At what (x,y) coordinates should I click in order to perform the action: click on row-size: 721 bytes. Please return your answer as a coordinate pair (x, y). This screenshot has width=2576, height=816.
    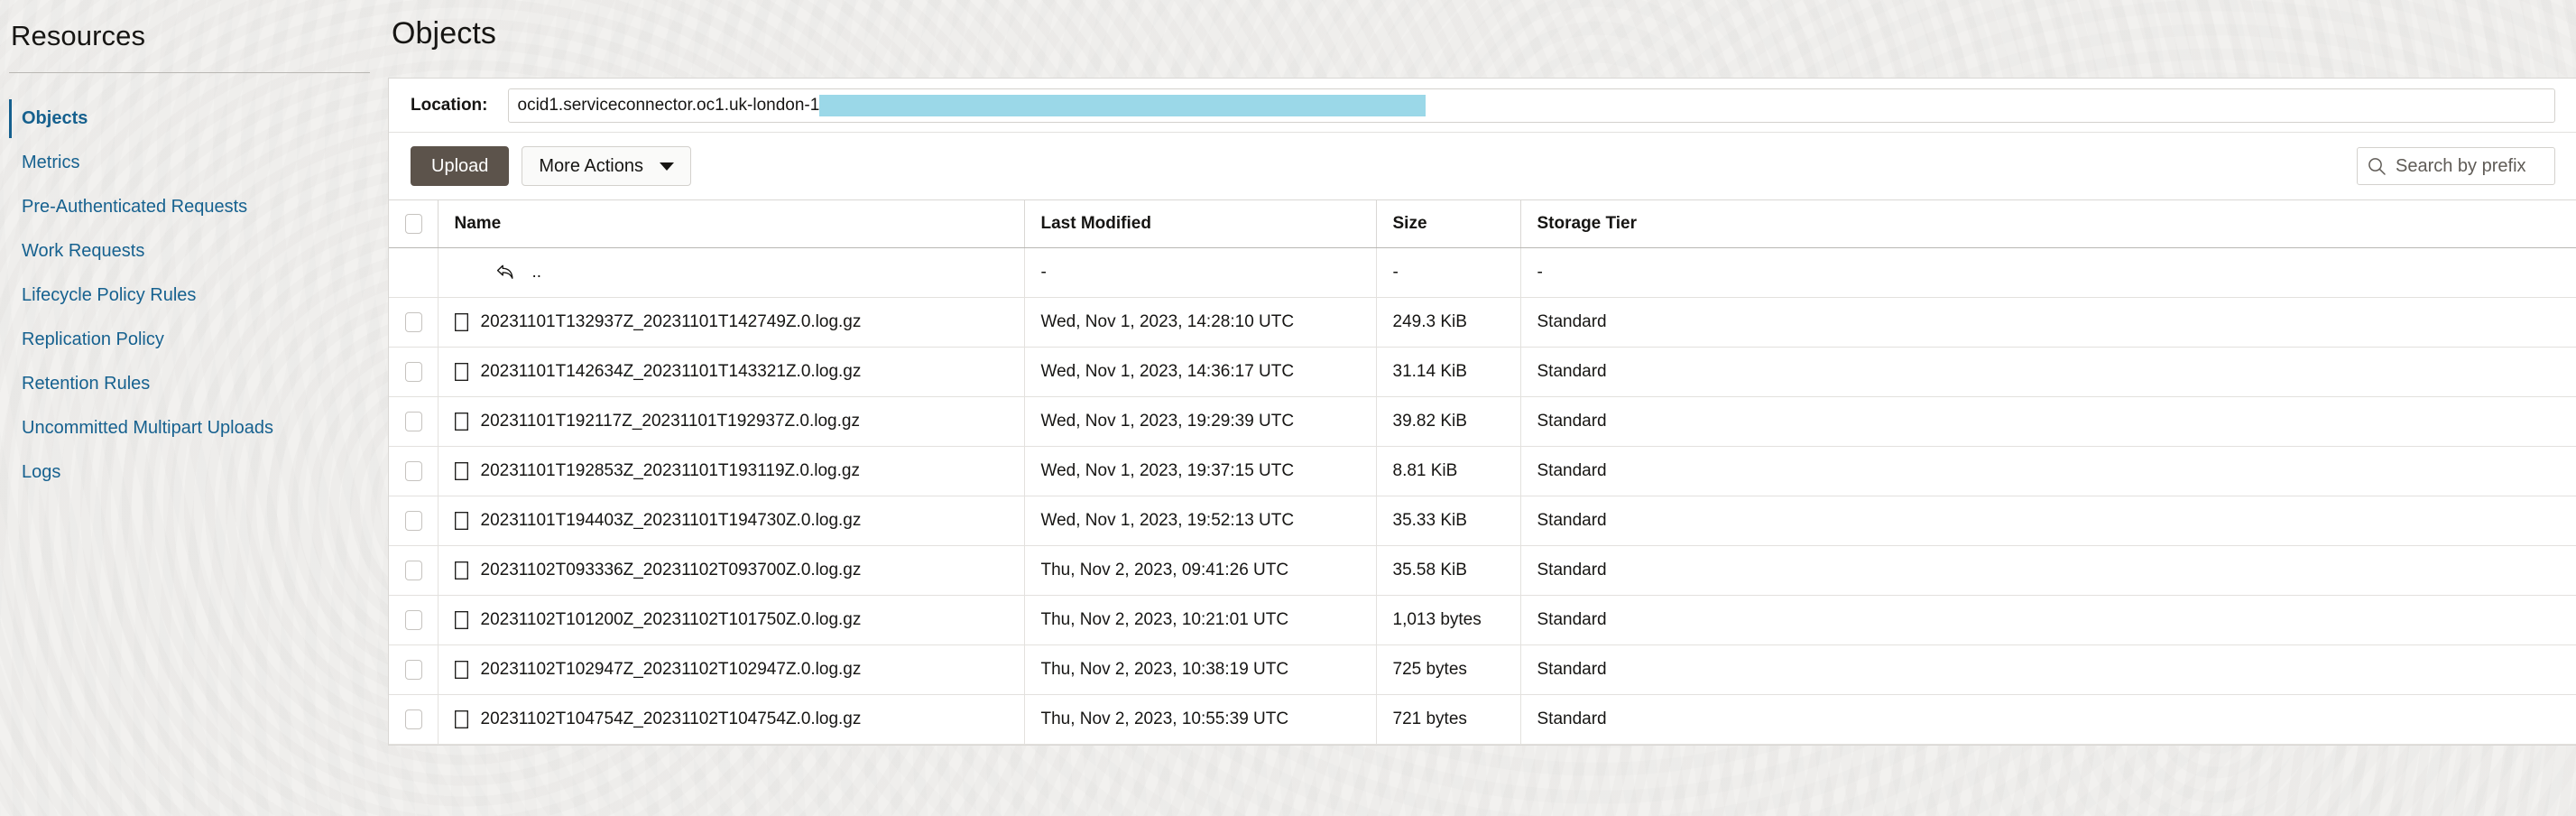
    Looking at the image, I should click on (1447, 719).